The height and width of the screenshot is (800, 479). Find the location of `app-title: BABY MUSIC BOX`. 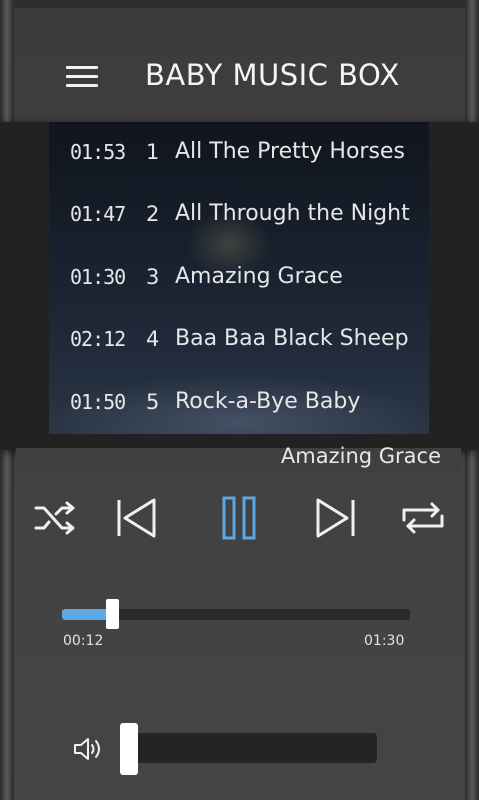

app-title: BABY MUSIC BOX is located at coordinates (272, 75).